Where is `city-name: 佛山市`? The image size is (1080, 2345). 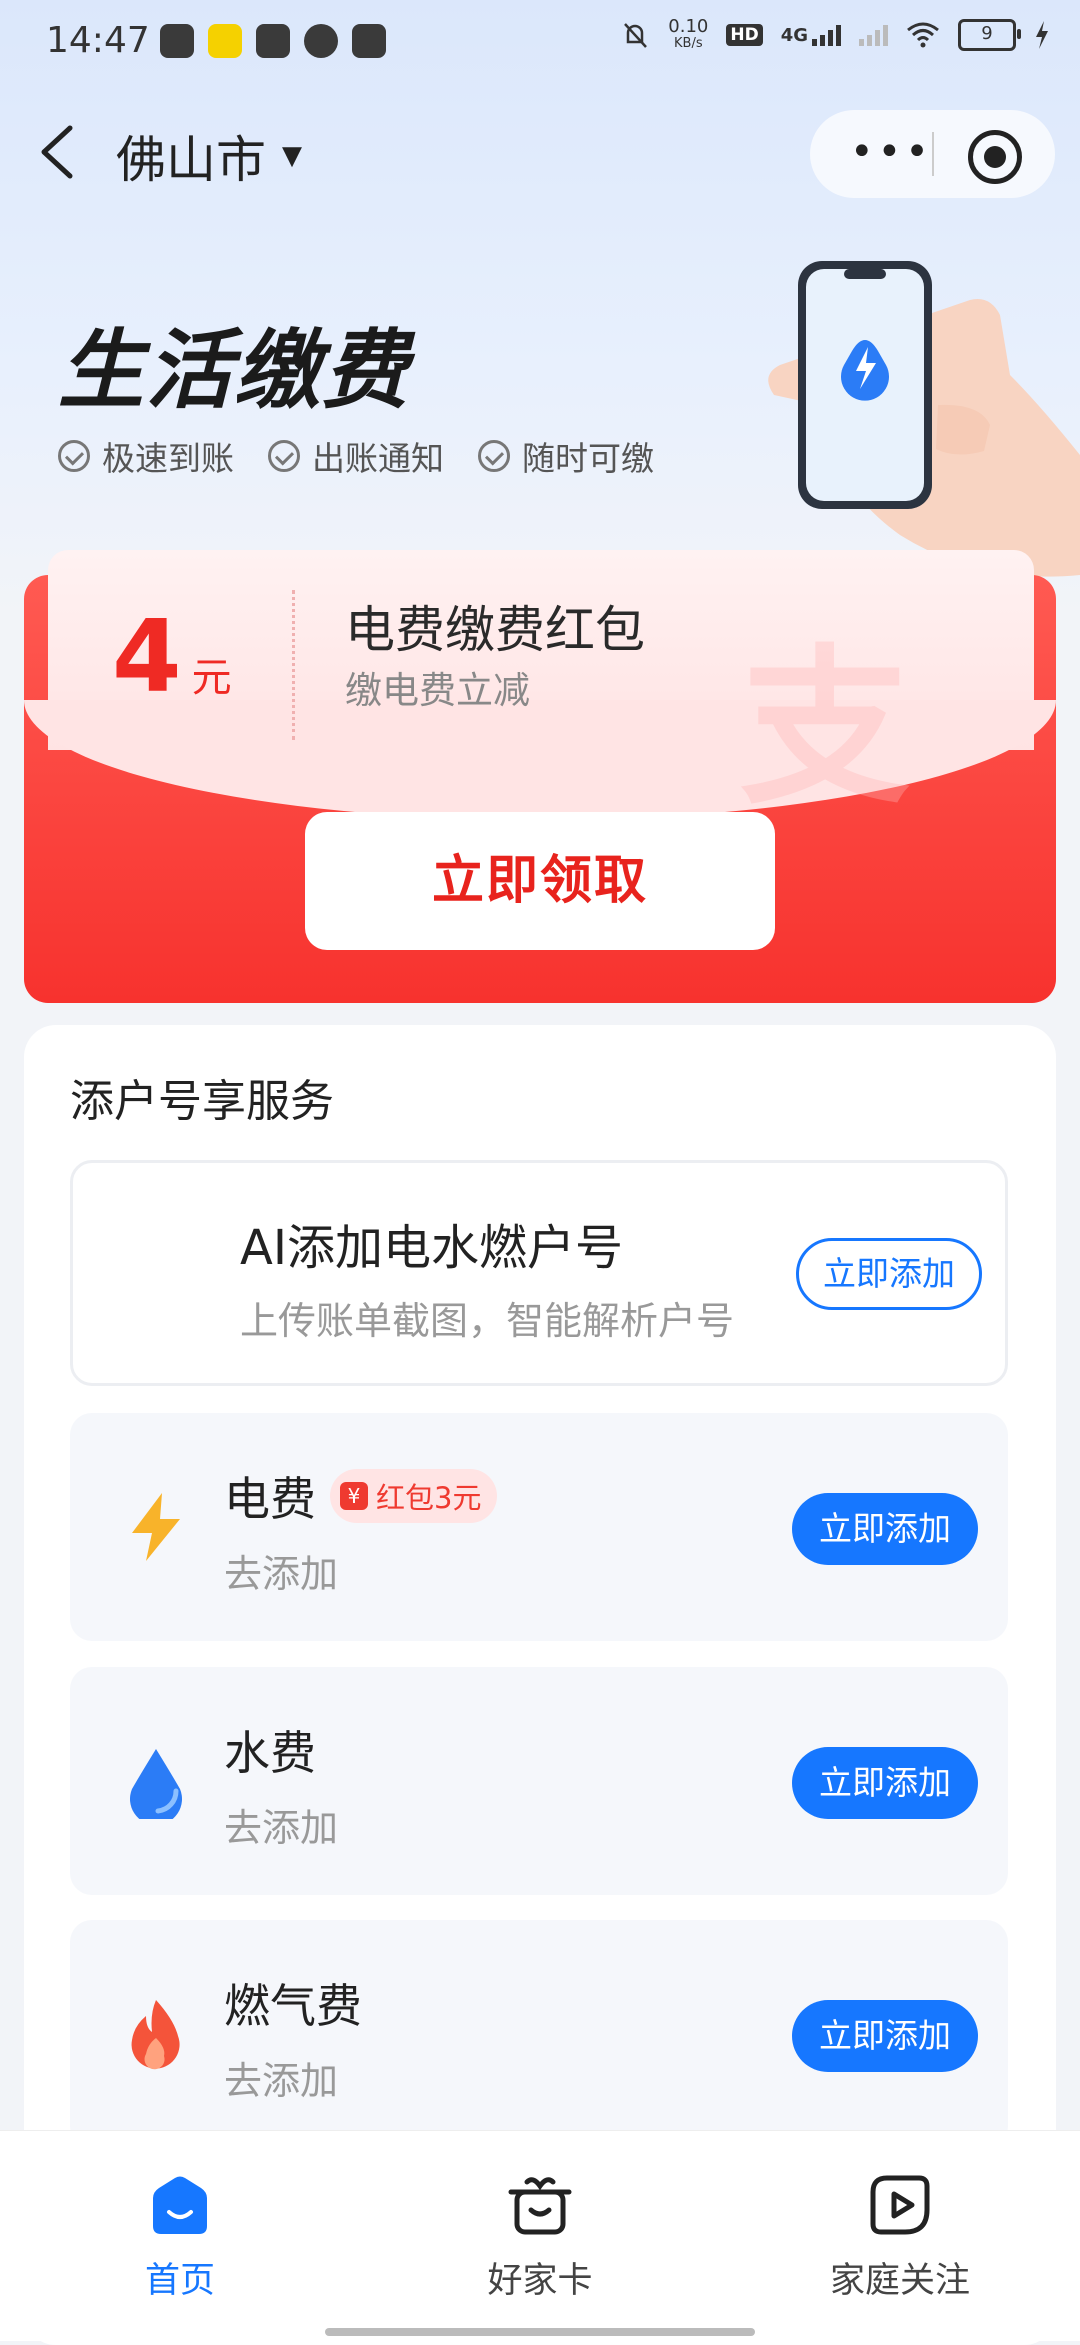 city-name: 佛山市 is located at coordinates (191, 160).